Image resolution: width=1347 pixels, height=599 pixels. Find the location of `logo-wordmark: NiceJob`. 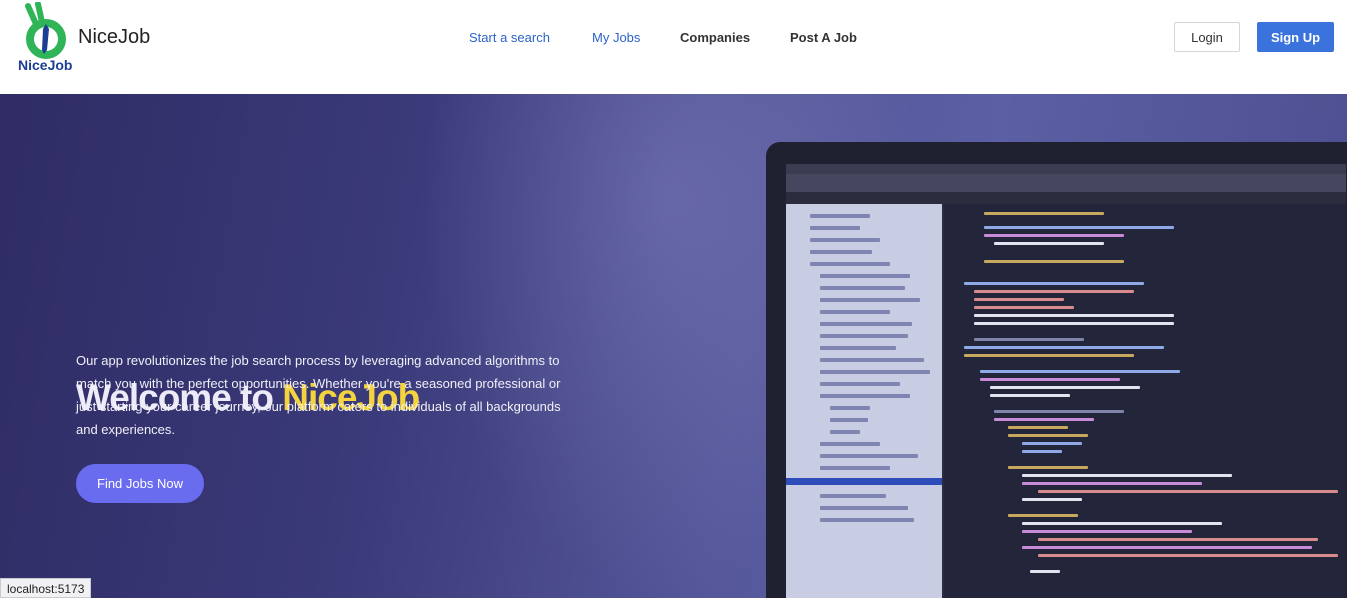

logo-wordmark: NiceJob is located at coordinates (45, 65).